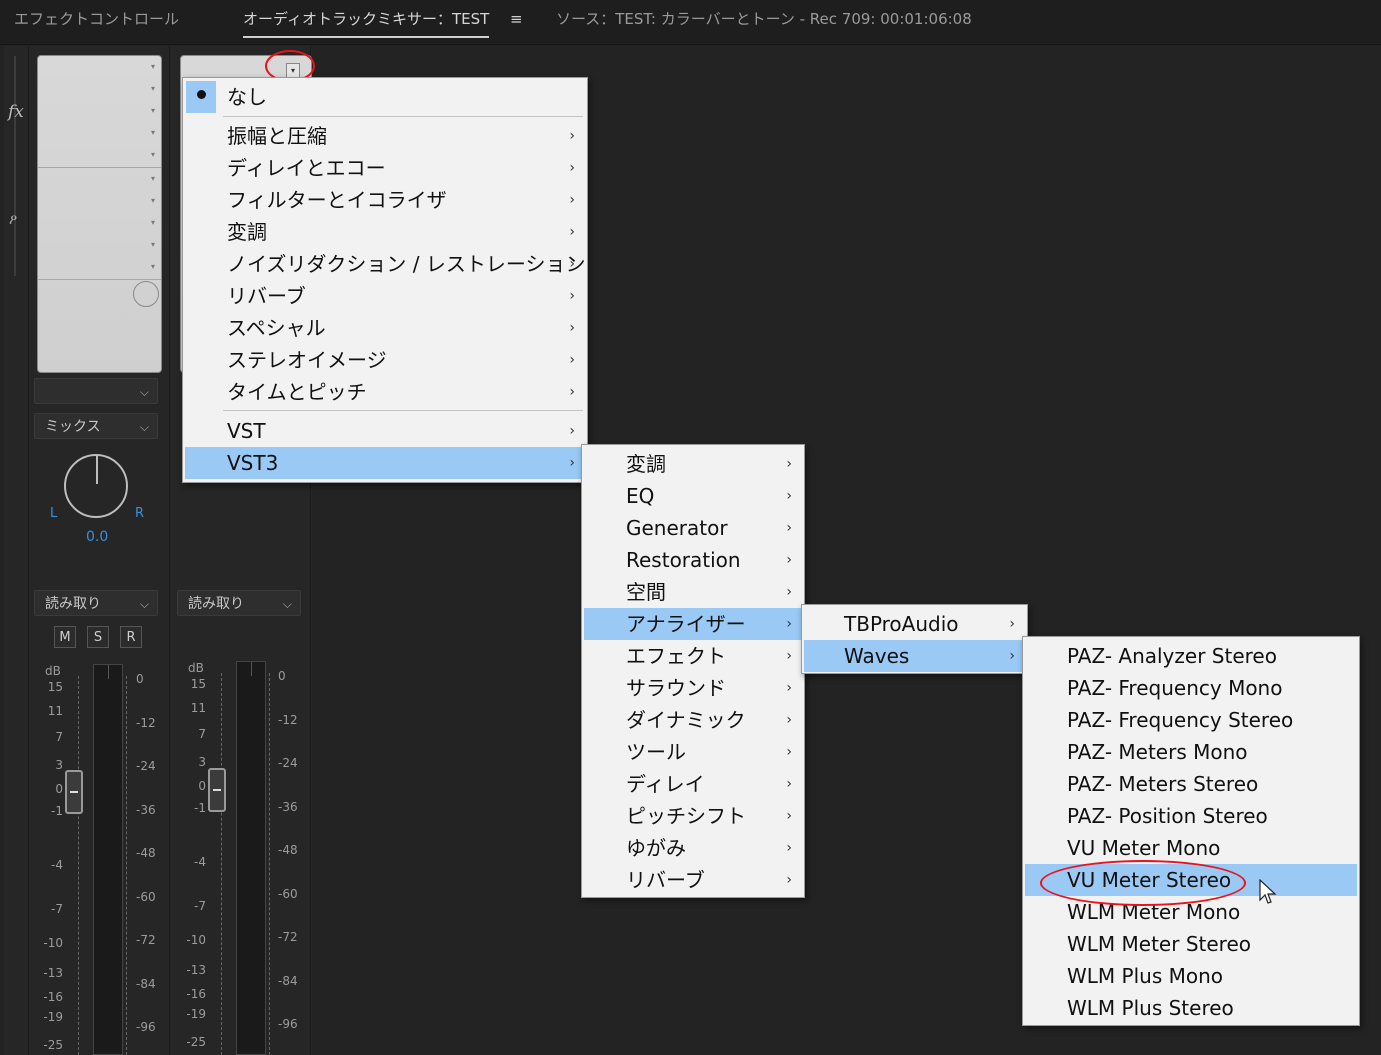 The height and width of the screenshot is (1055, 1381). I want to click on menu-item-vst3-category: サラウンド ›, so click(693, 688).